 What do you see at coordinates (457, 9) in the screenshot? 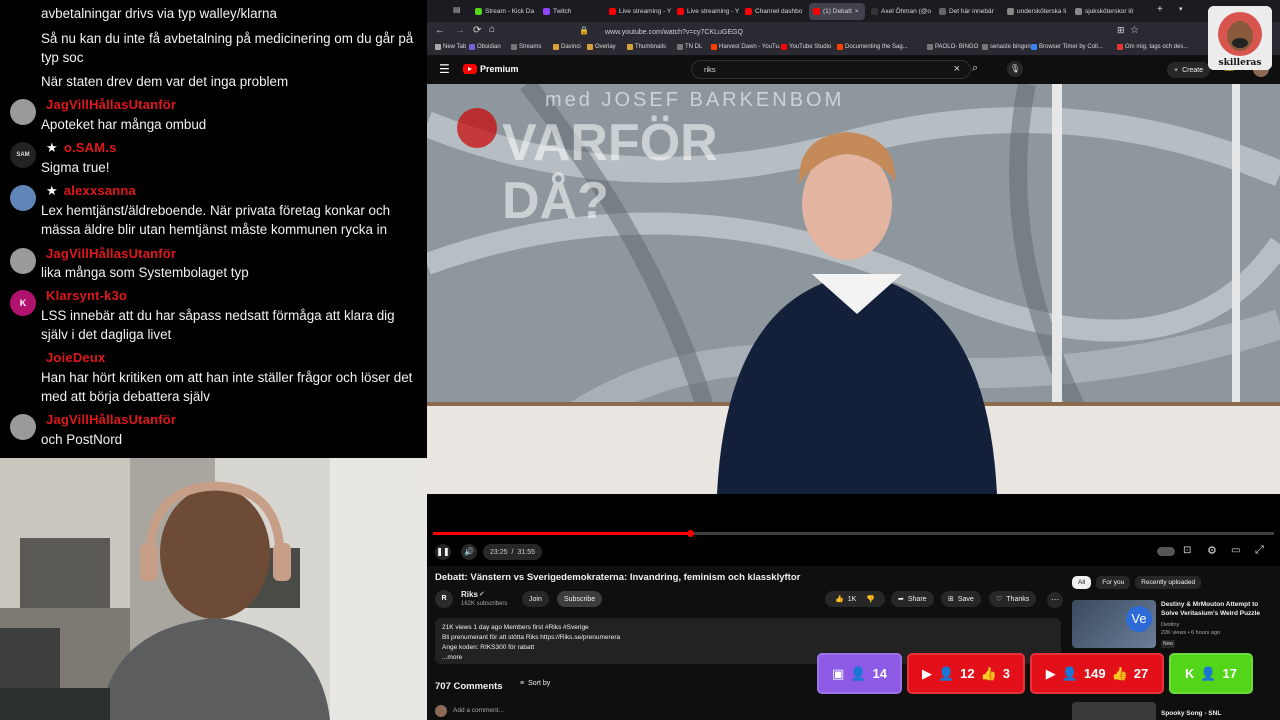
I see `tab-list-icon: ▤` at bounding box center [457, 9].